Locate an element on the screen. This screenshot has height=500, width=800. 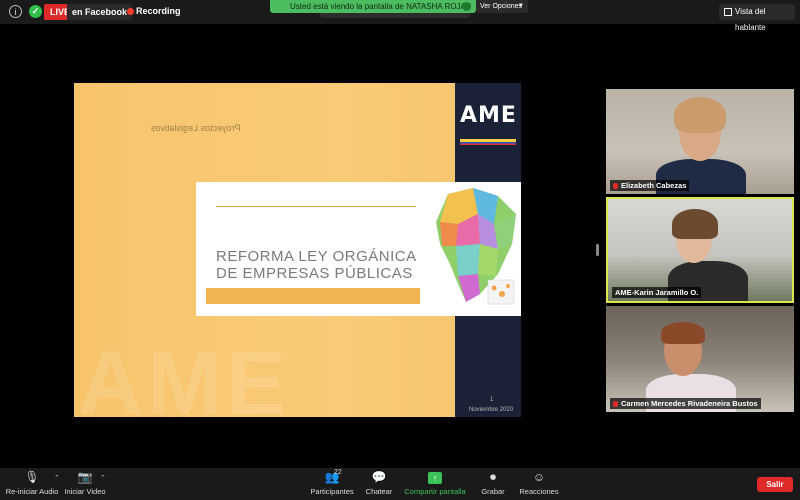
share-banner-shadow is located at coordinates (395, 15).